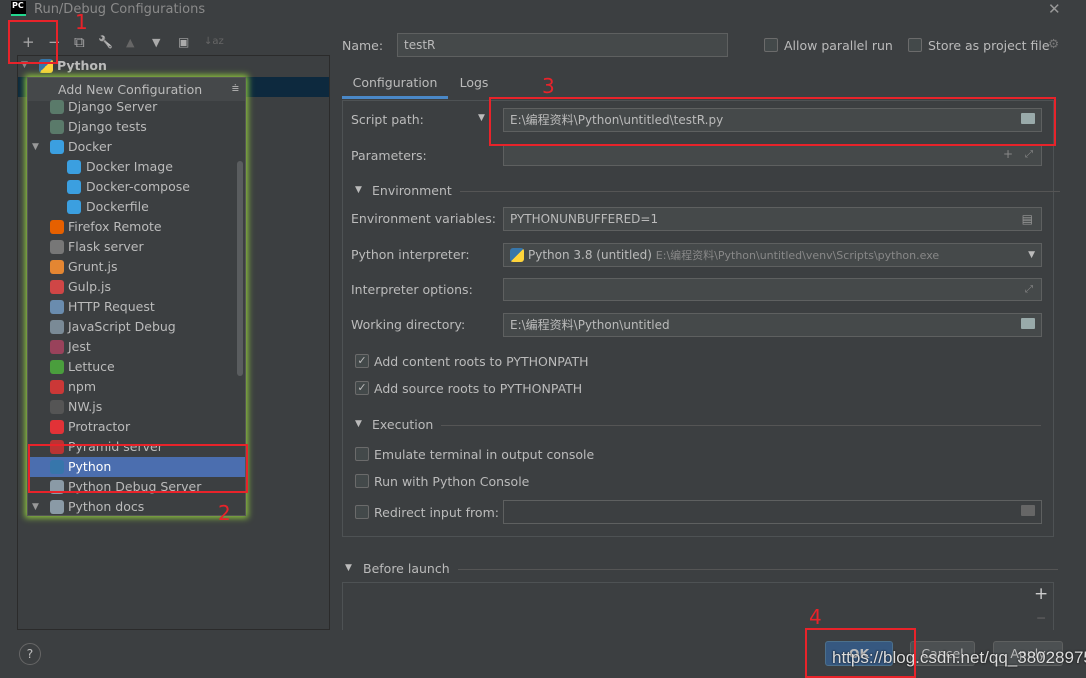  I want to click on grunt-icon, so click(57, 267).